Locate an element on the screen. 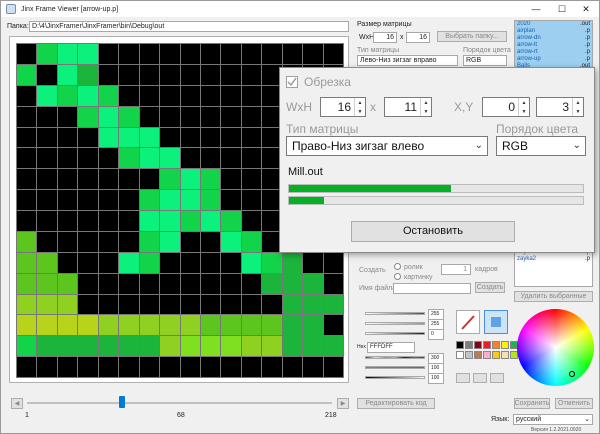 Image resolution: width=600 pixels, height=434 pixels. lightness-value: 100 is located at coordinates (436, 378).